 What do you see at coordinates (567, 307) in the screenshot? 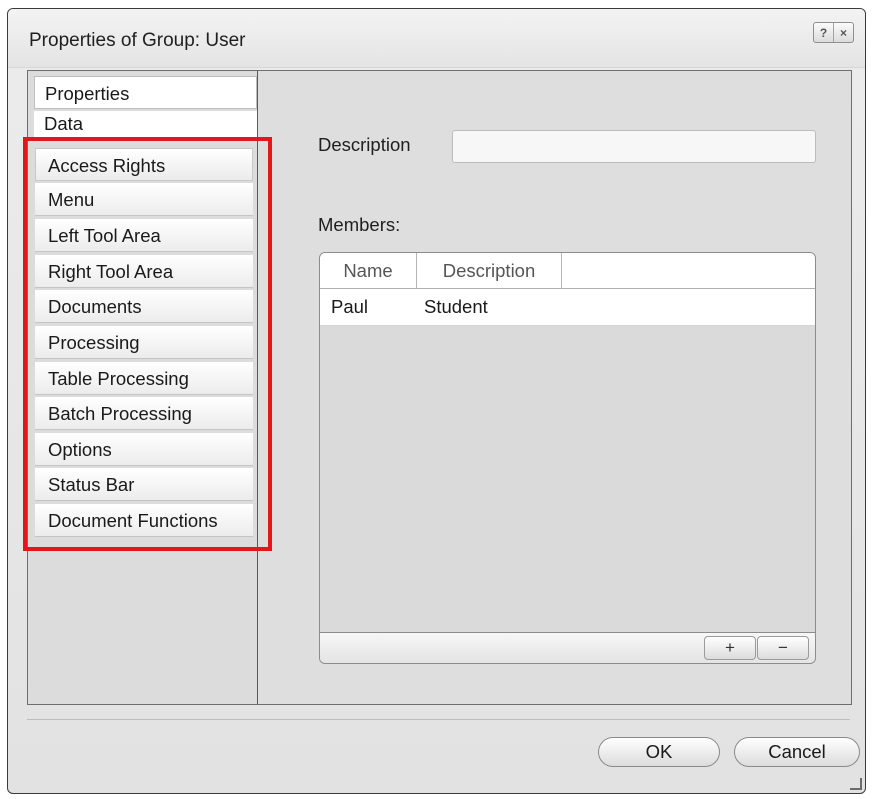
I see `table-row: Paul Student` at bounding box center [567, 307].